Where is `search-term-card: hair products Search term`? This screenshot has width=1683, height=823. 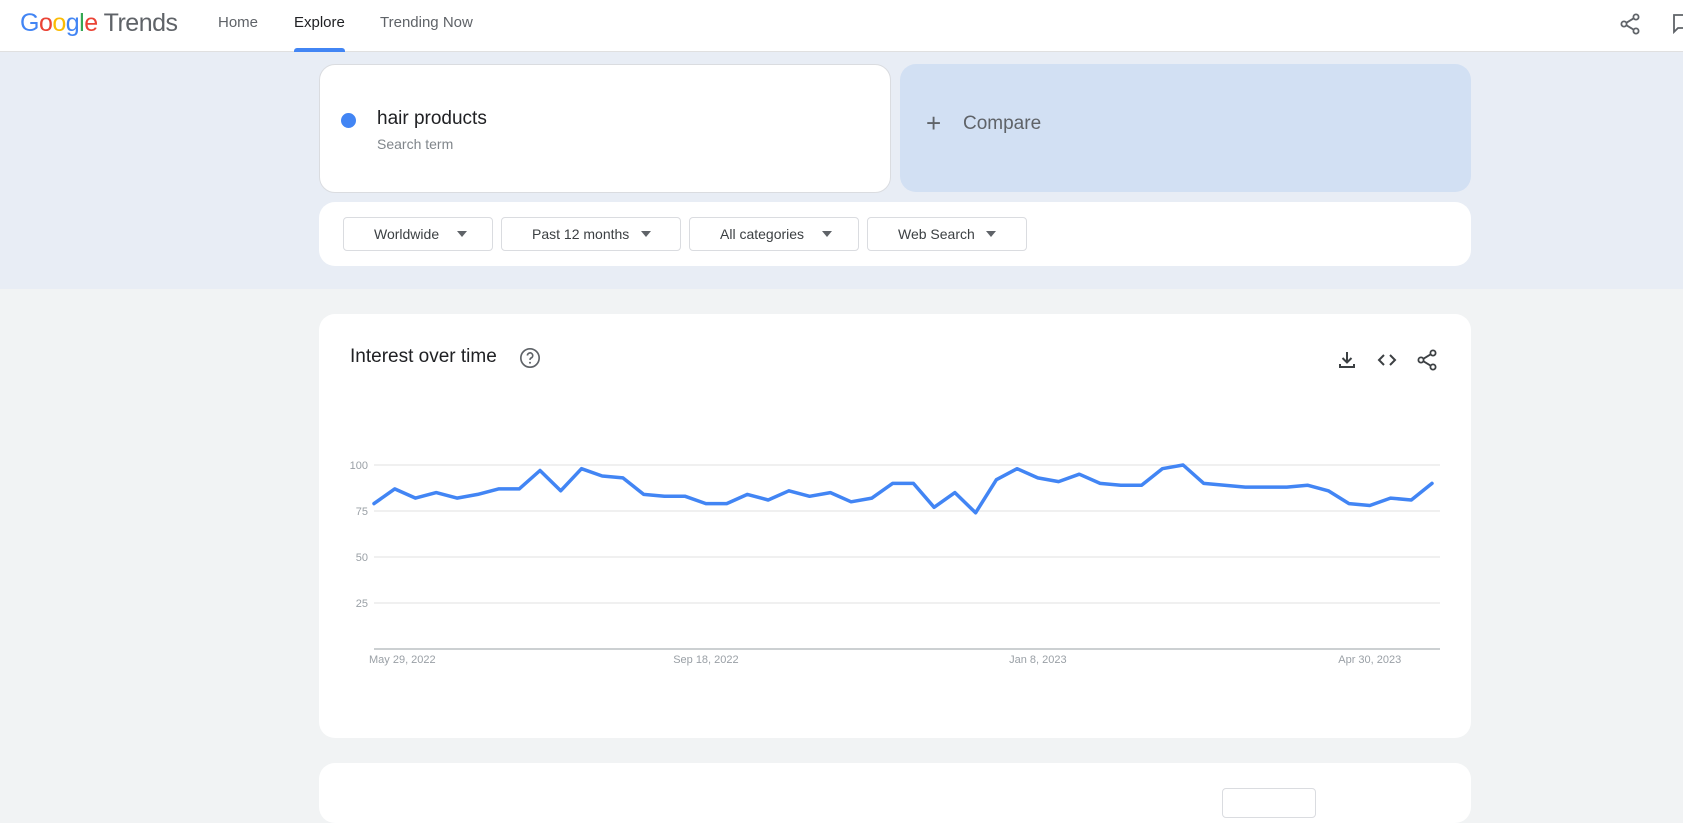
search-term-card: hair products Search term is located at coordinates (605, 128).